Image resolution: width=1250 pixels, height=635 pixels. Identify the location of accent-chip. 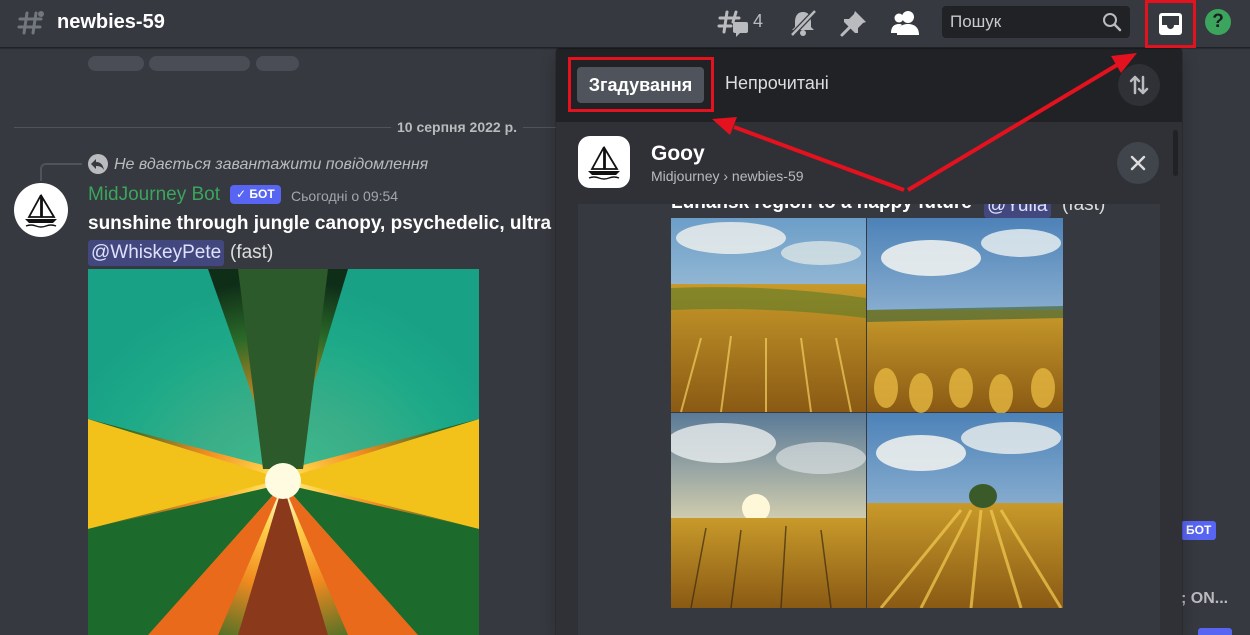
(1215, 631).